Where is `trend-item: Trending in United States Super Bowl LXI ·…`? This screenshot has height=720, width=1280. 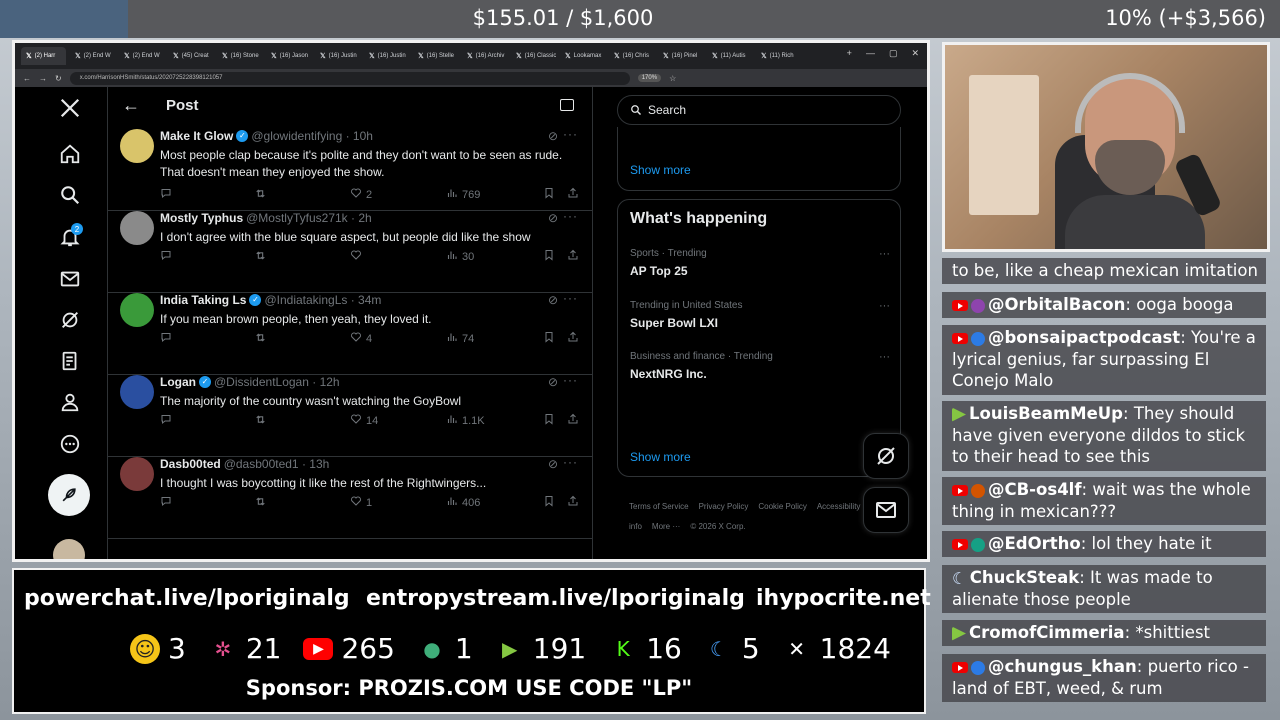
trend-item: Trending in United States Super Bowl LXI ·… is located at coordinates (760, 315).